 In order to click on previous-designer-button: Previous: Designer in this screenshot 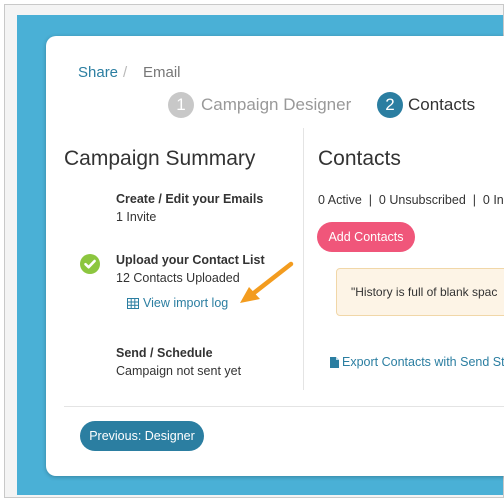, I will do `click(142, 436)`.